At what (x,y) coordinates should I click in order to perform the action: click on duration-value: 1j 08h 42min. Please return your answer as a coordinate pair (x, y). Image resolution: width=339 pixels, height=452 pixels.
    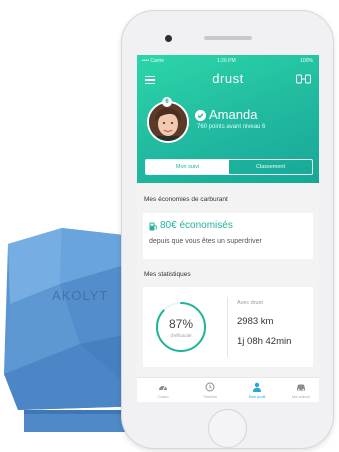
    Looking at the image, I should click on (264, 341).